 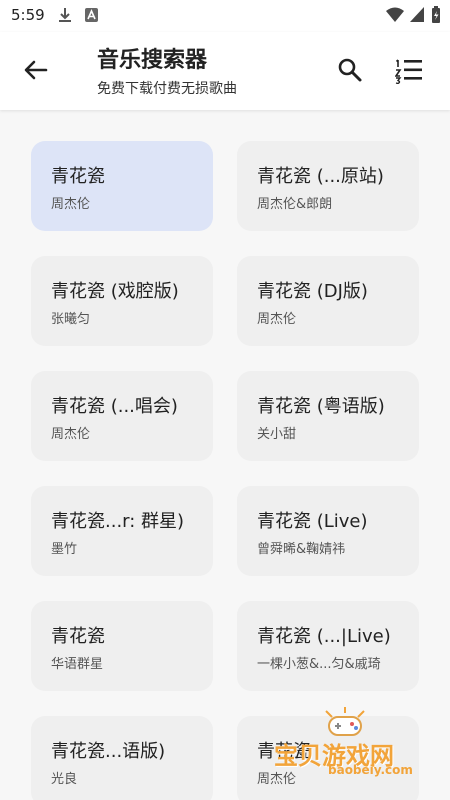 What do you see at coordinates (360, 745) in the screenshot?
I see `watermark: 宝贝游戏网 baobeiy.com` at bounding box center [360, 745].